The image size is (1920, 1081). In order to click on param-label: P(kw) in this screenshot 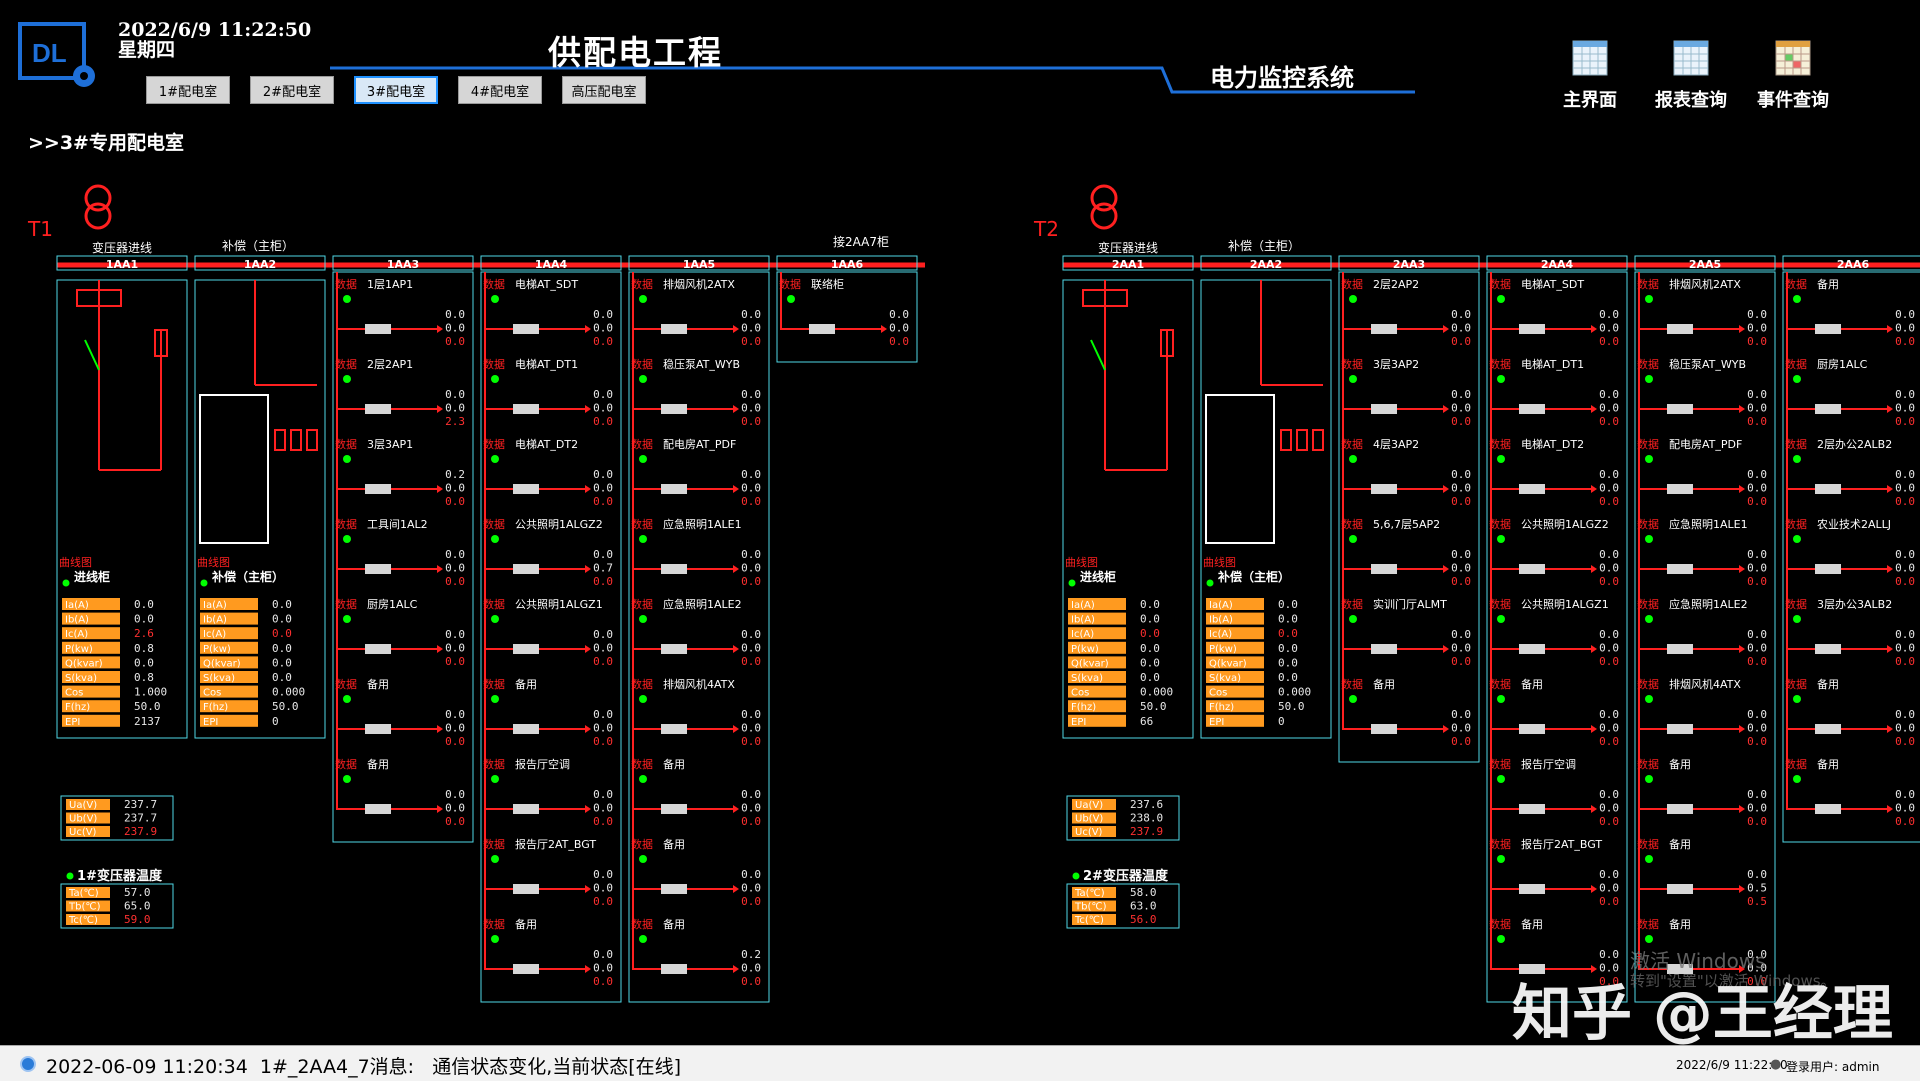, I will do `click(79, 649)`.